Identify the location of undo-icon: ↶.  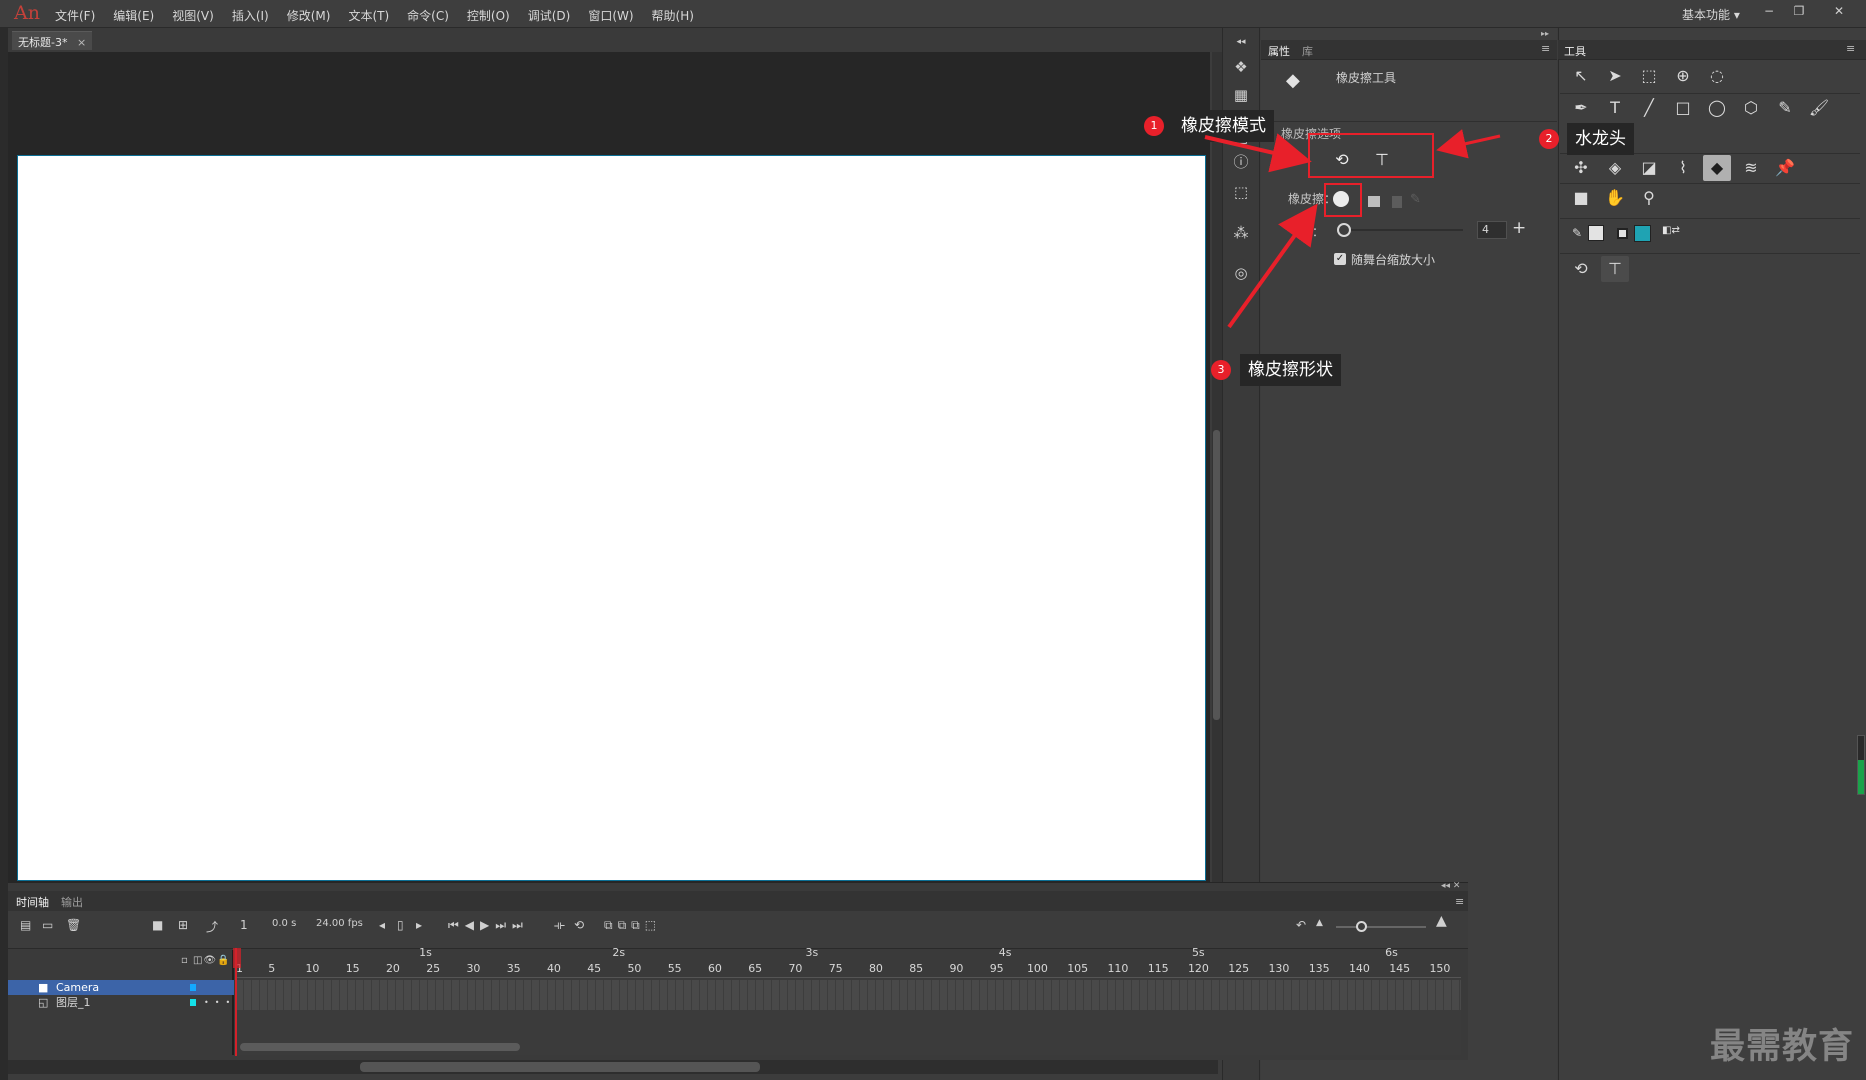
(1301, 925).